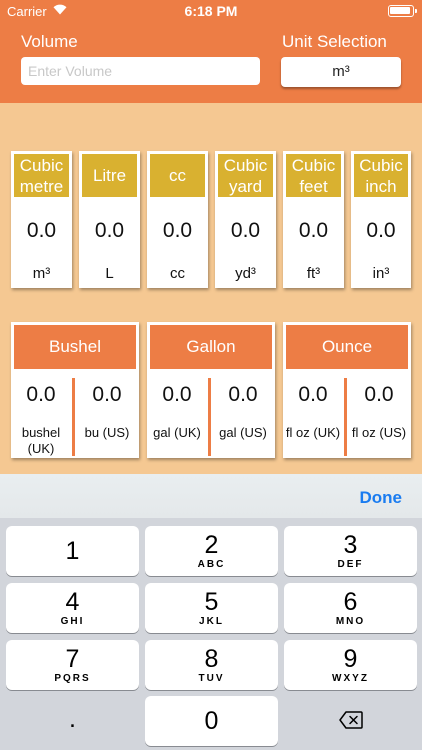 This screenshot has width=422, height=750. I want to click on card-half-right: 0.0 fl oz (US), so click(379, 409).